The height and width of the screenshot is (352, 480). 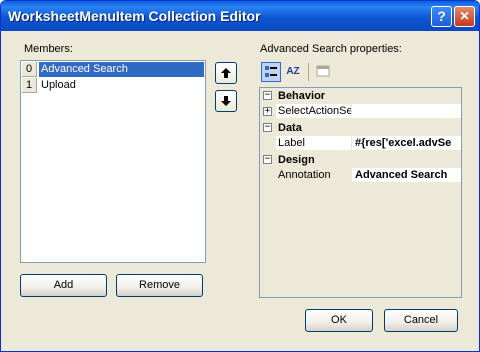 I want to click on property-row-label: Label #{res['excel.advSe, so click(x=360, y=144).